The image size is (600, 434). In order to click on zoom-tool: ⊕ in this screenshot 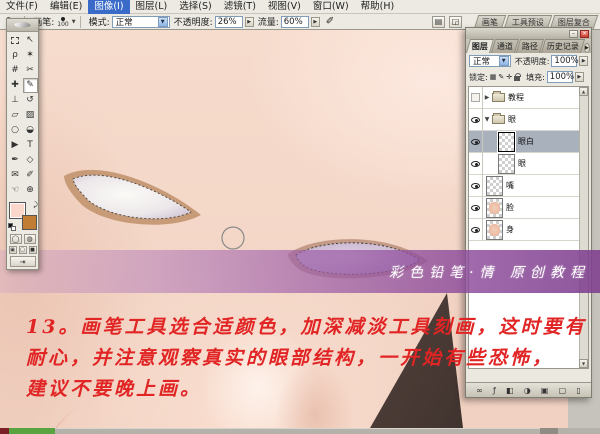, I will do `click(30, 190)`.